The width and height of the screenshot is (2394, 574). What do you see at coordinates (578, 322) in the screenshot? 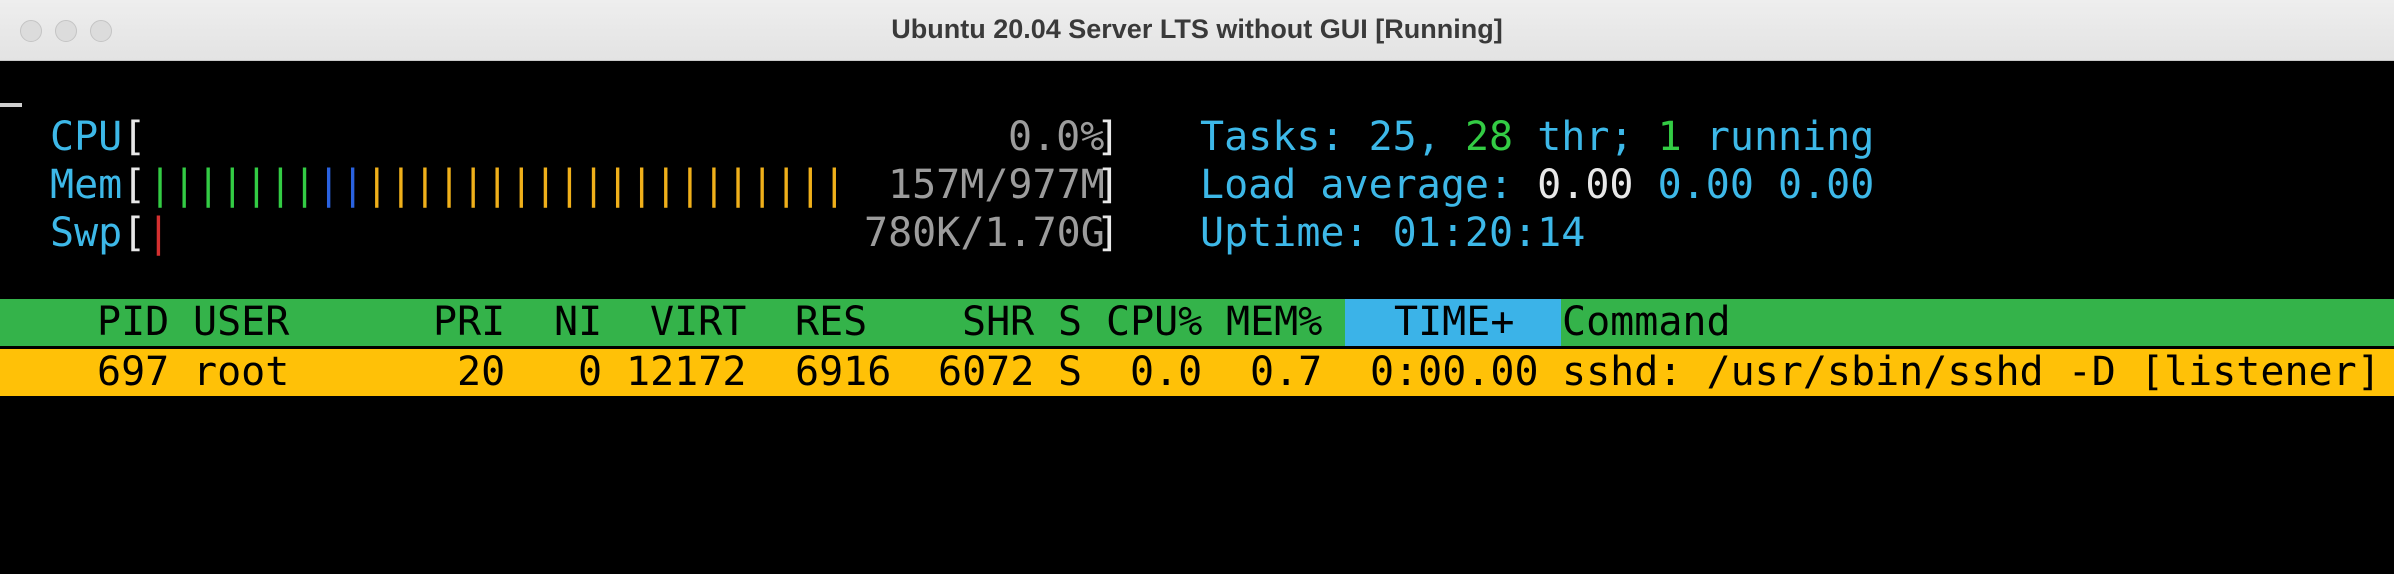
I see `column-header-ni: NI` at bounding box center [578, 322].